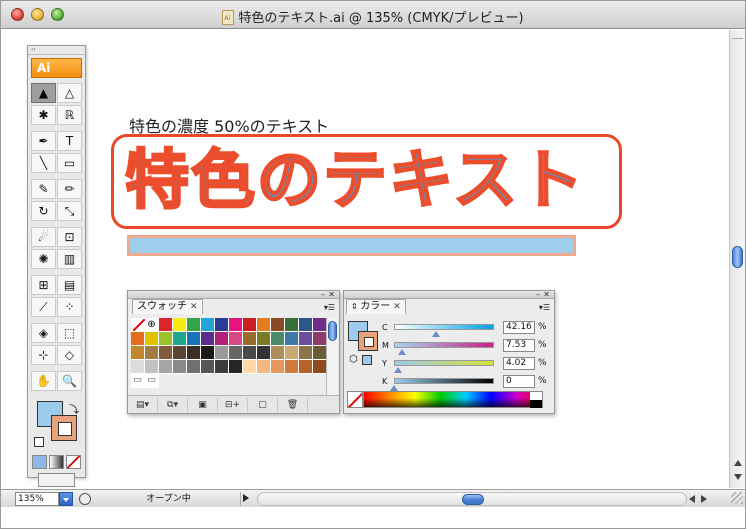 This screenshot has width=746, height=529. I want to click on color-spectrum-bar, so click(453, 399).